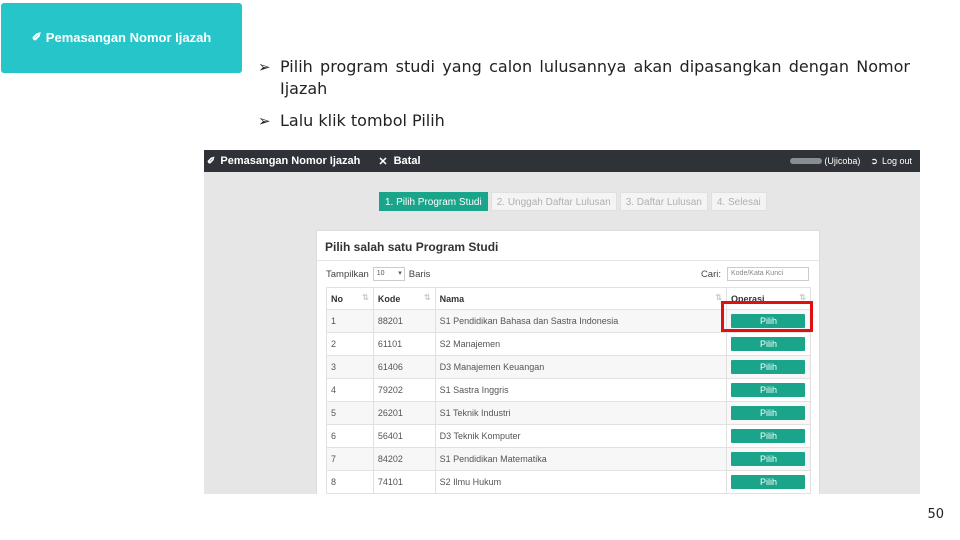 The image size is (960, 540). I want to click on logout-link: ➲ Log out, so click(891, 161).